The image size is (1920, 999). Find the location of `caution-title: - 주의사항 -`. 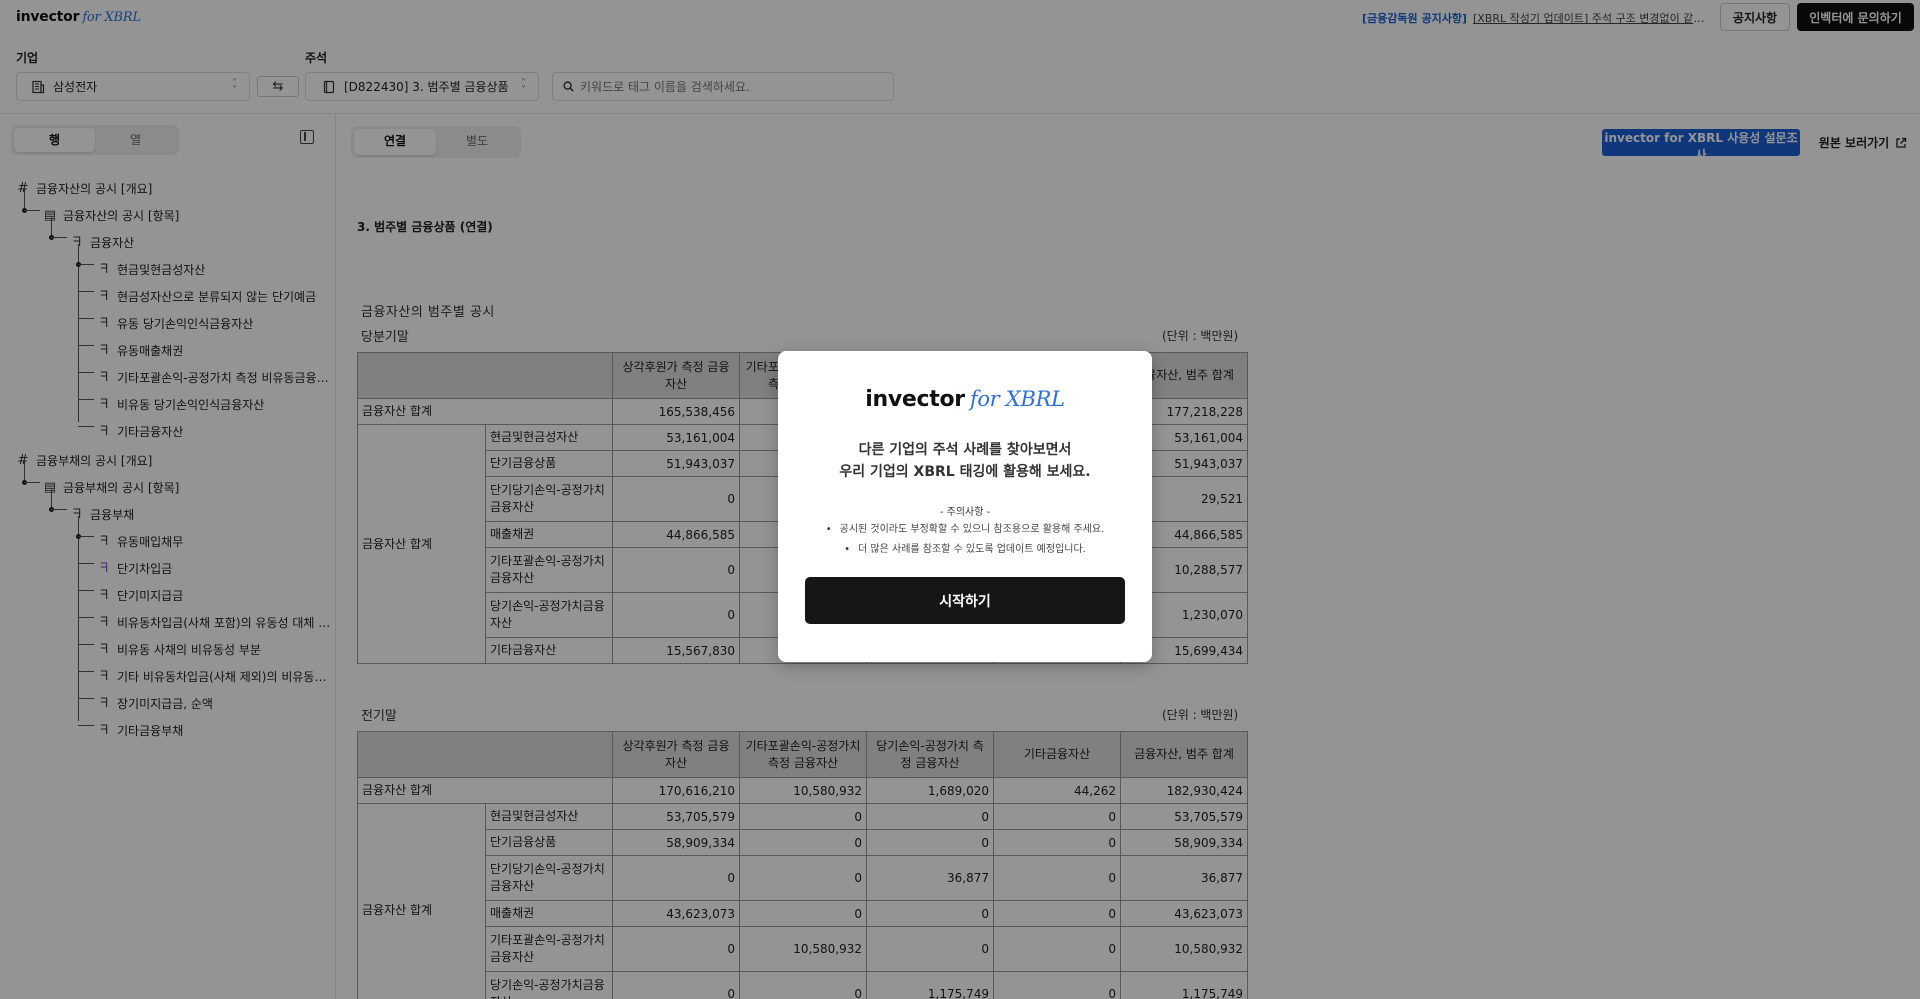

caution-title: - 주의사항 - is located at coordinates (965, 512).